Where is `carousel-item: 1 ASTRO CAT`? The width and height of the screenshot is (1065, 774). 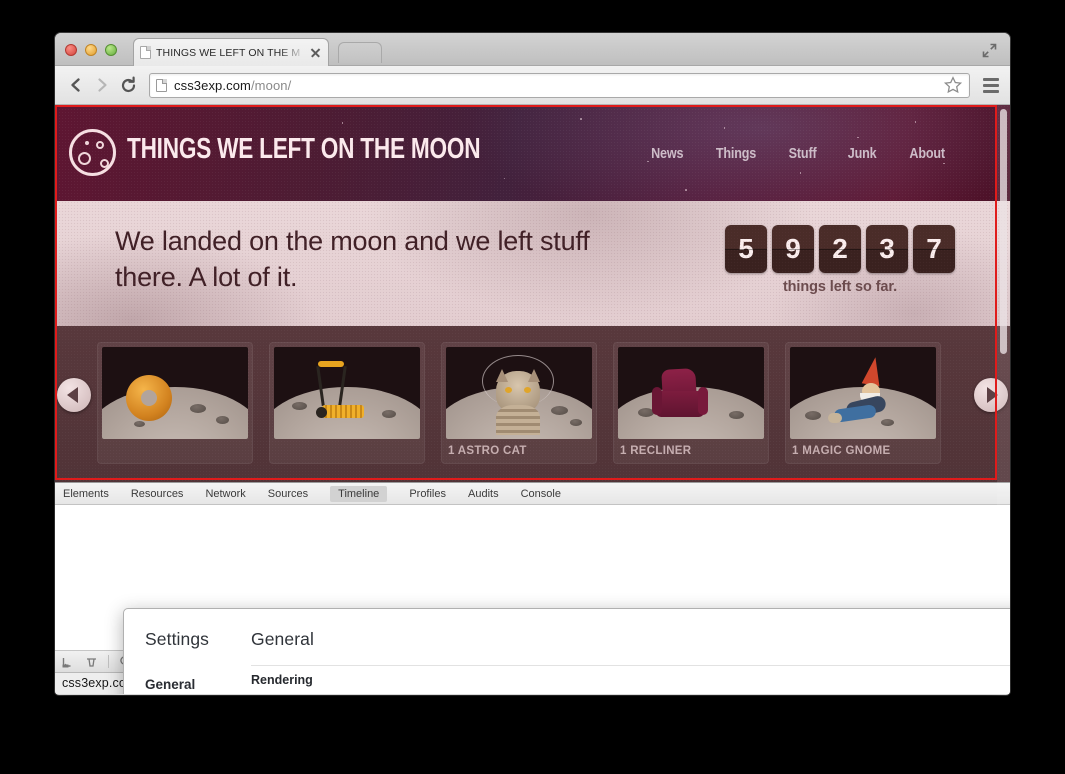 carousel-item: 1 ASTRO CAT is located at coordinates (519, 403).